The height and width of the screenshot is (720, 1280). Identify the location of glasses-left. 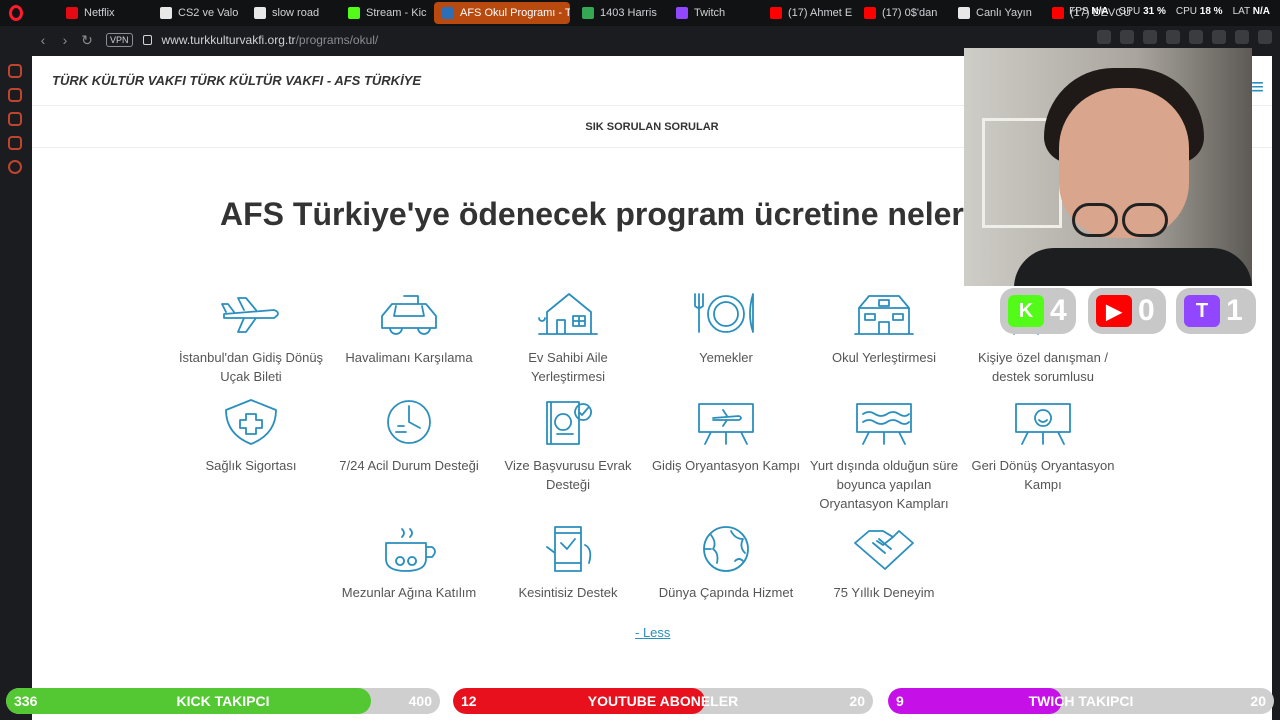
(1095, 220).